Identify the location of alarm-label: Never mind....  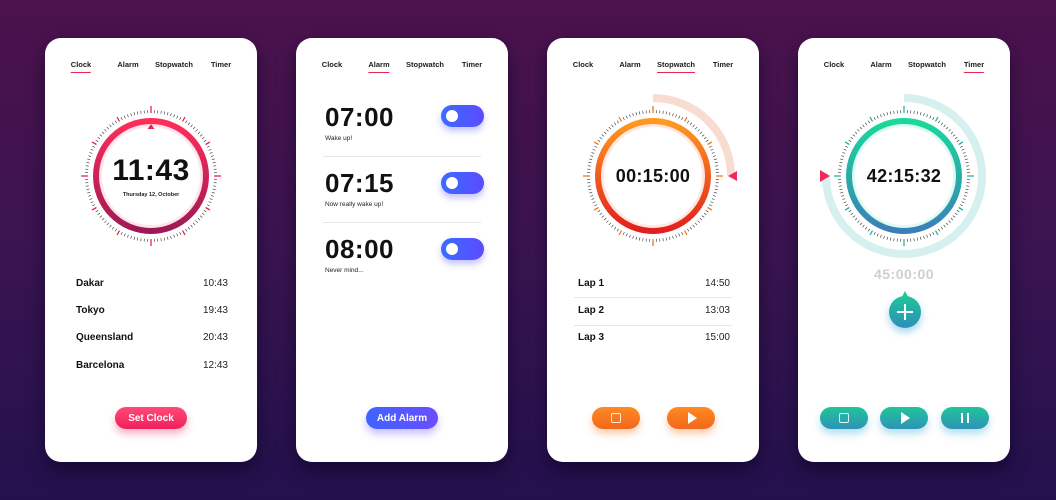
(344, 270).